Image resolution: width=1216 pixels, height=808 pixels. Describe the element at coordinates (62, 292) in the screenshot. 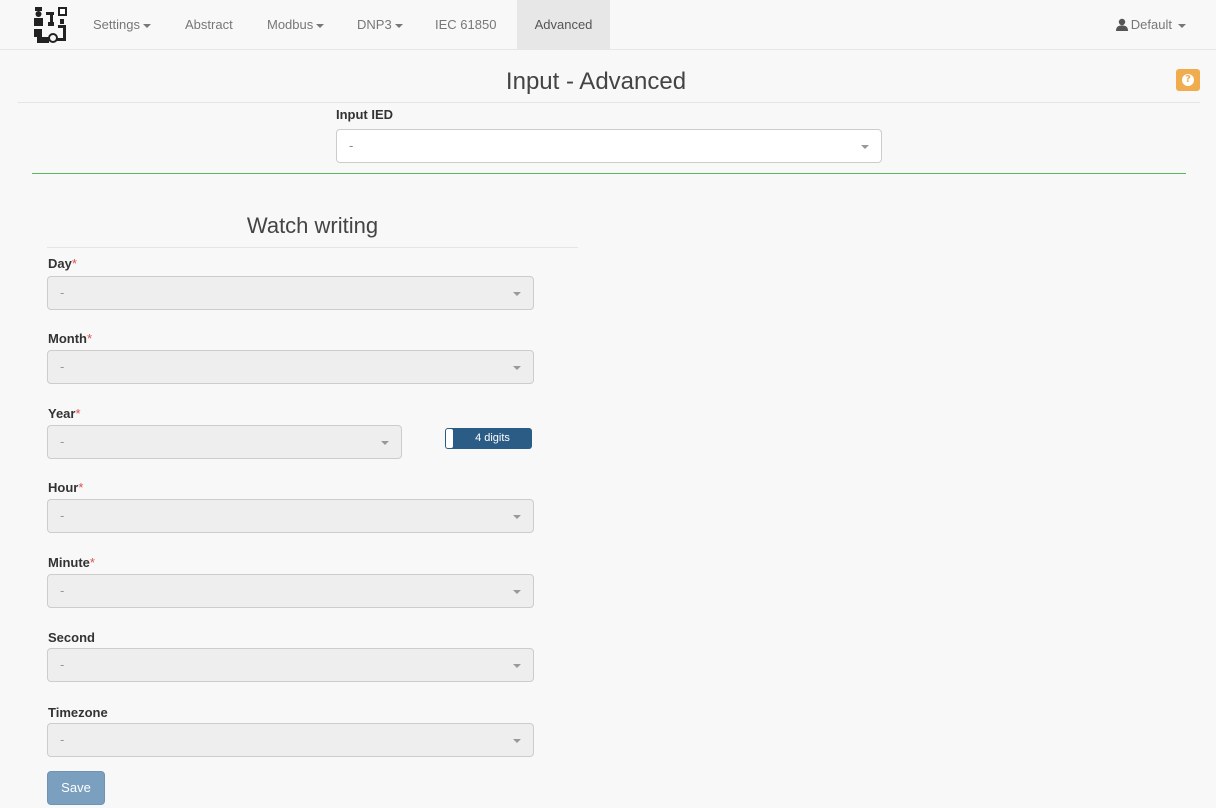

I see `day-value: -` at that location.